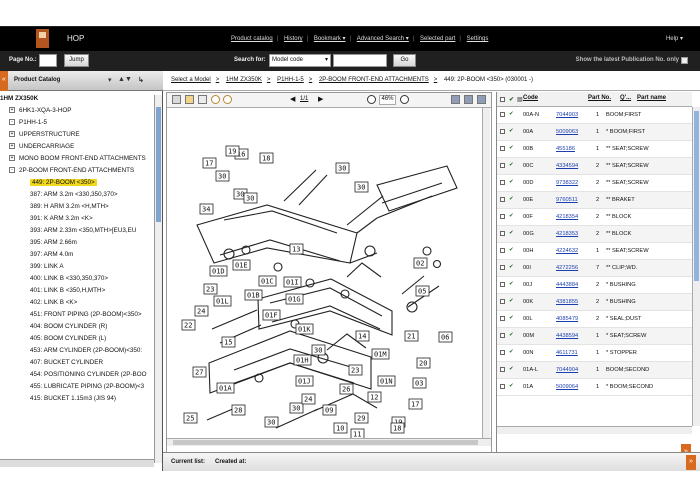 The image size is (700, 500). Describe the element at coordinates (567, 336) in the screenshot. I see `part-number-link: 4438594` at that location.